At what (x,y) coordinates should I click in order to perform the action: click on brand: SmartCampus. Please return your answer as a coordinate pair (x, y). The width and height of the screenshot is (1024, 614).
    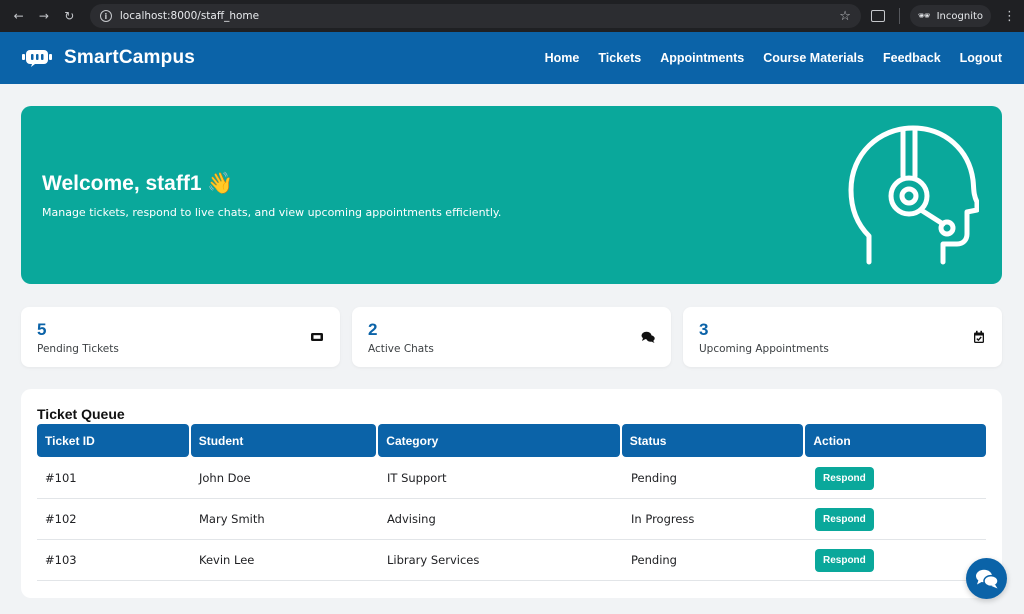
    Looking at the image, I should click on (108, 58).